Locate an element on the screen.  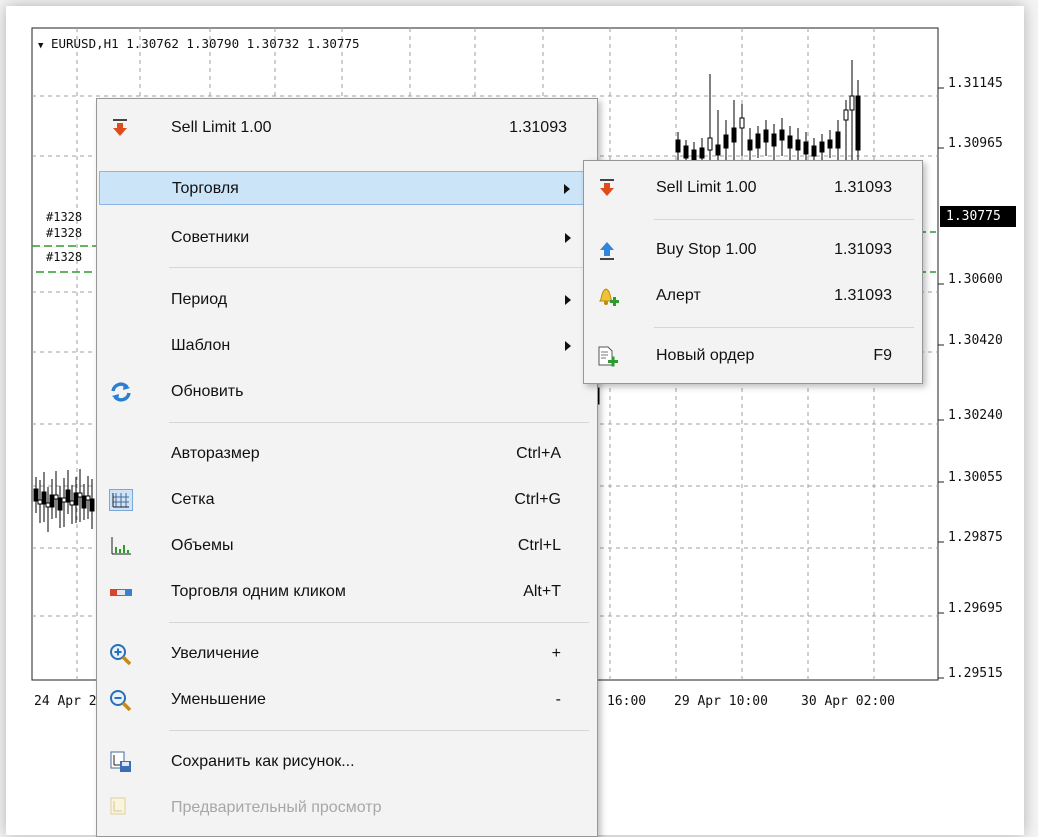
menu-item-one-click-trading: Торговля одним кликом Alt+T is located at coordinates (346, 592).